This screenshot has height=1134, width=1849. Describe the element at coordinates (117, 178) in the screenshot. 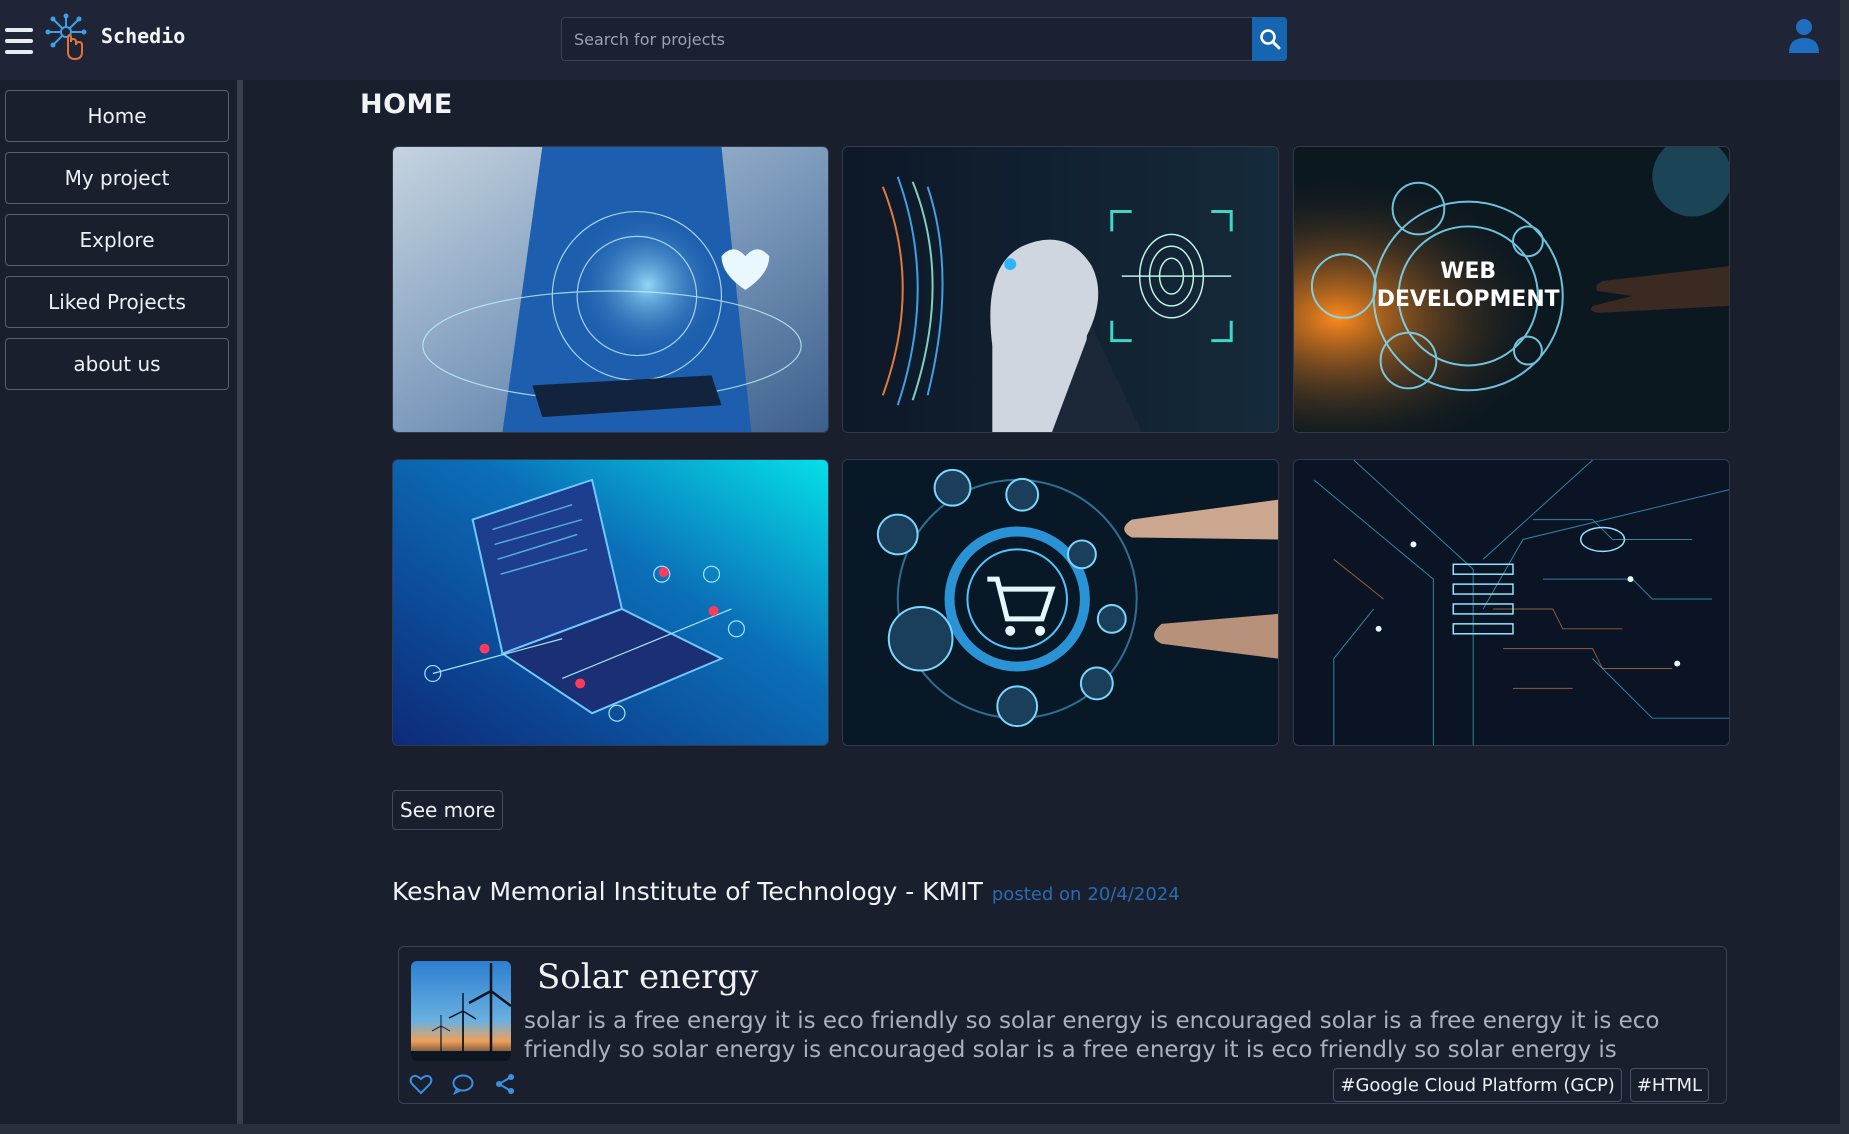

I see `sidebar-item-my-project: My project` at that location.